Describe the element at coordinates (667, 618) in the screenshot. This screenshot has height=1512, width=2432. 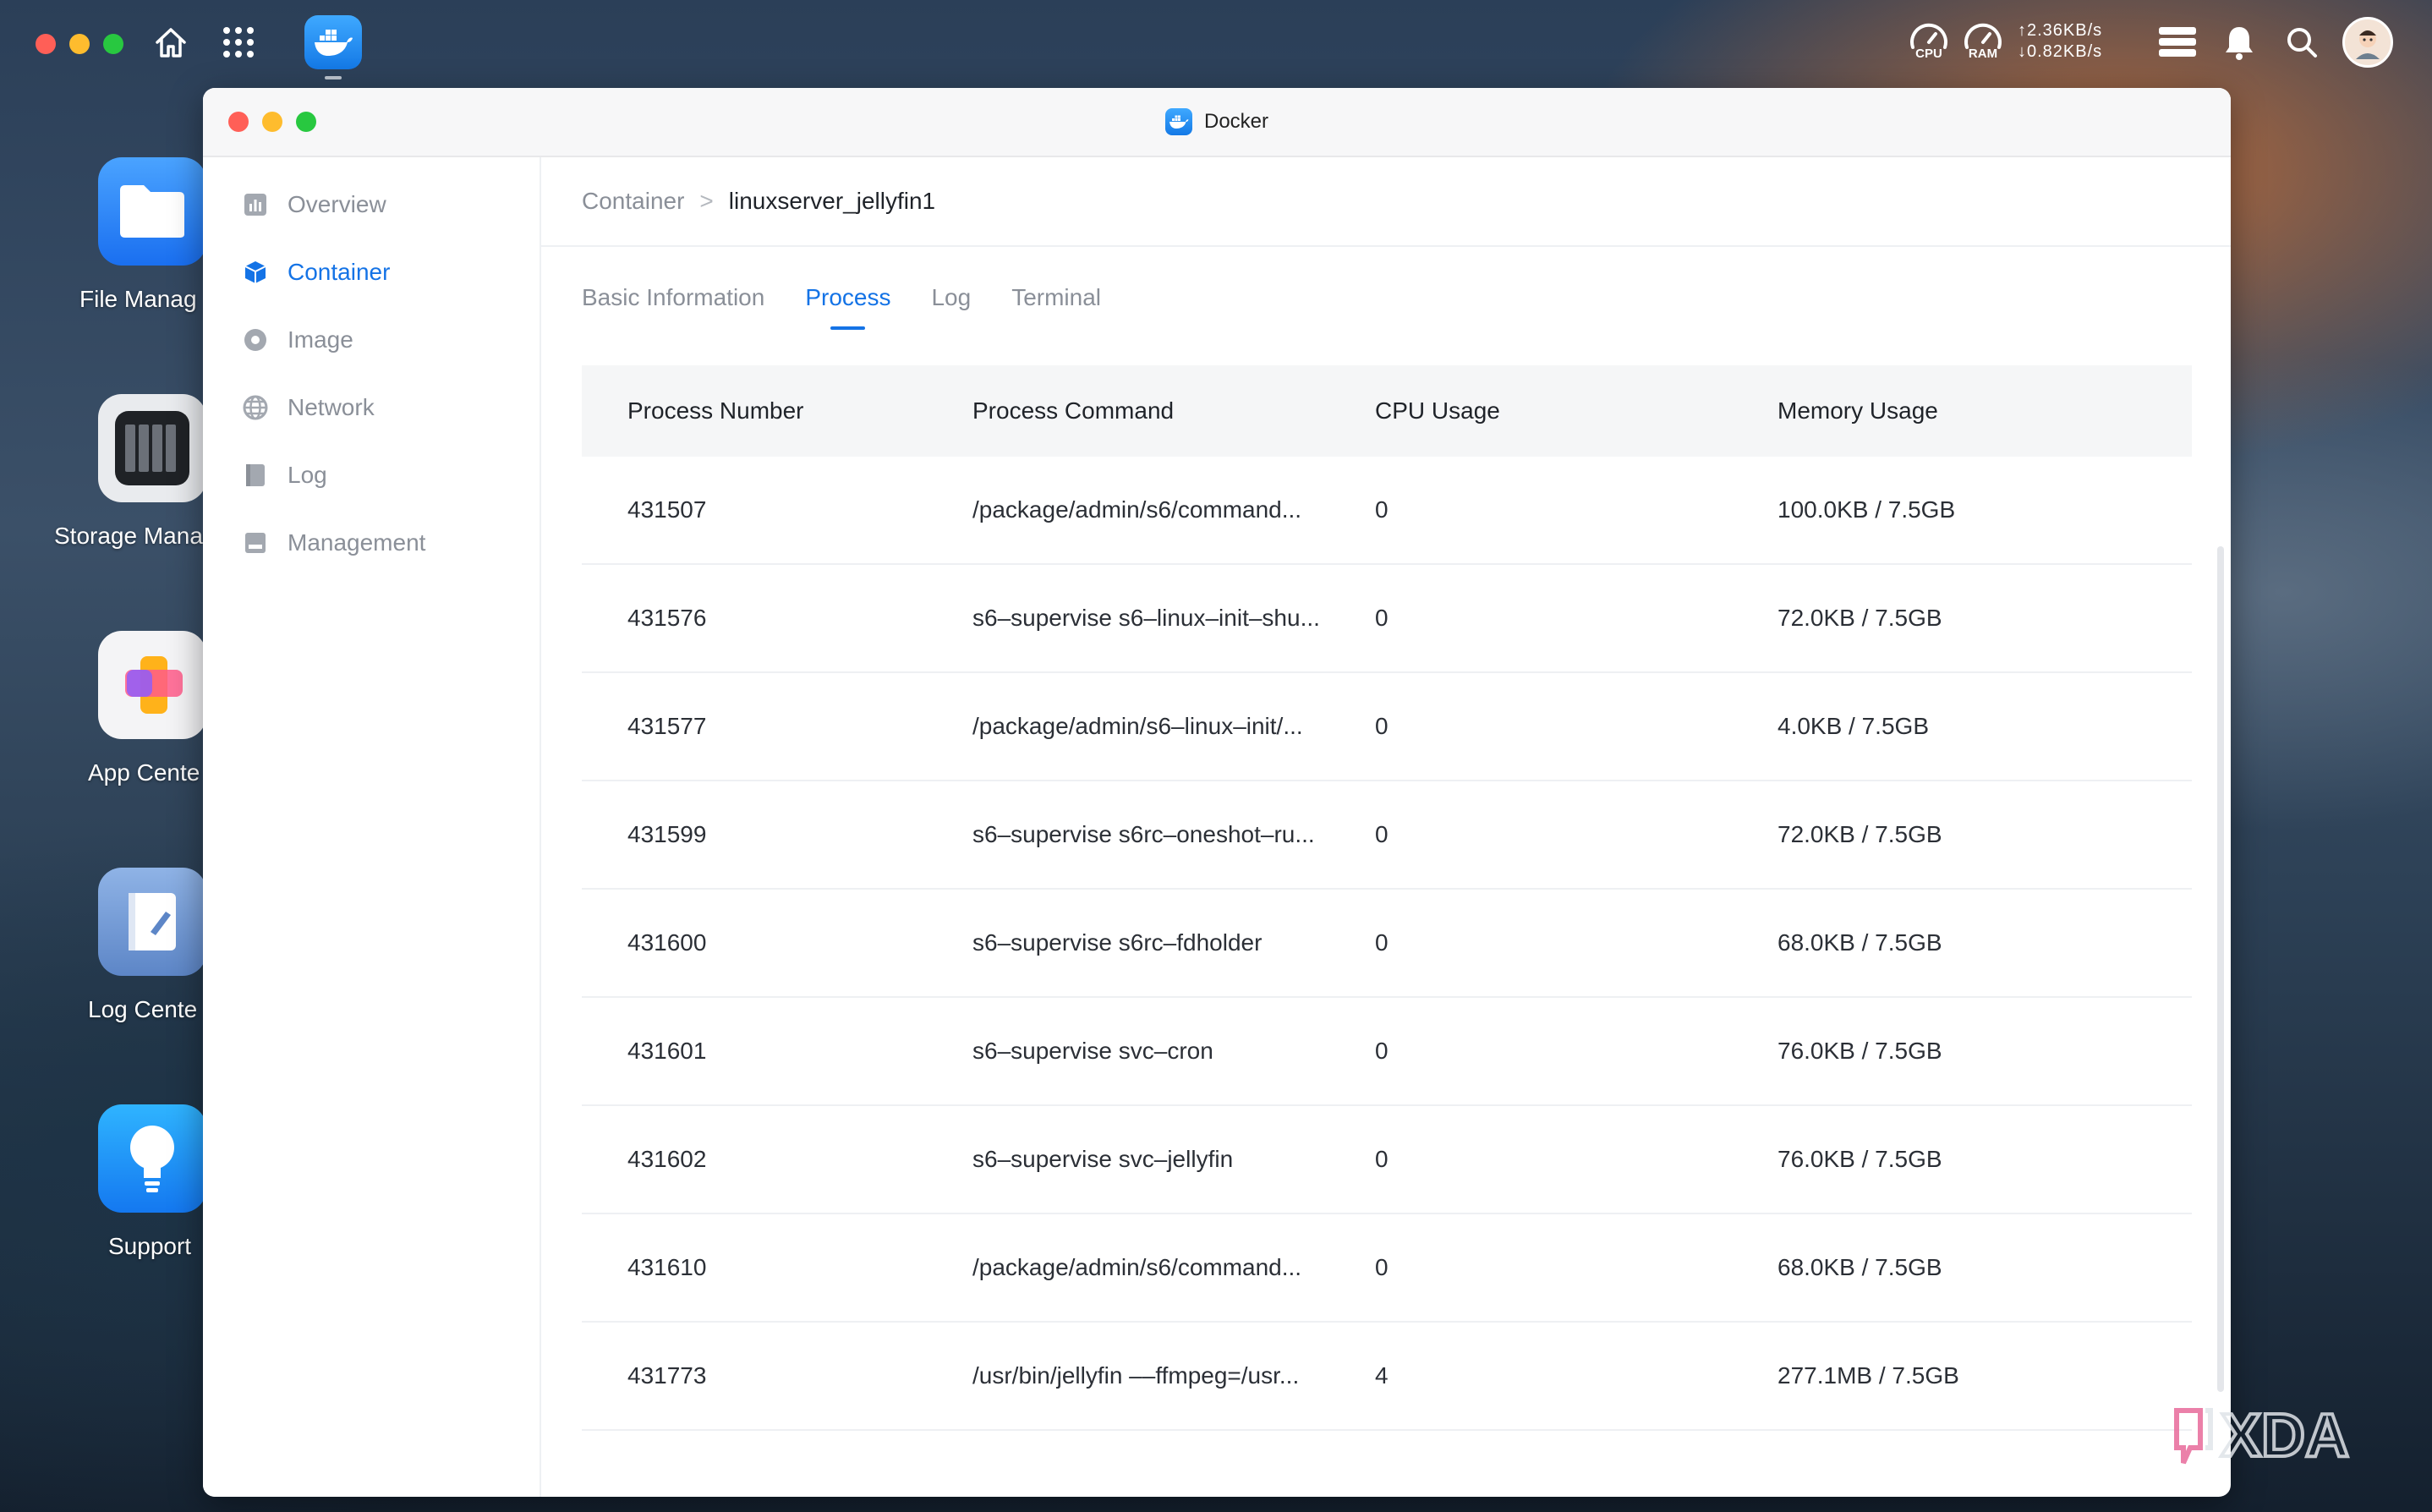
I see `process-number: 431576` at that location.